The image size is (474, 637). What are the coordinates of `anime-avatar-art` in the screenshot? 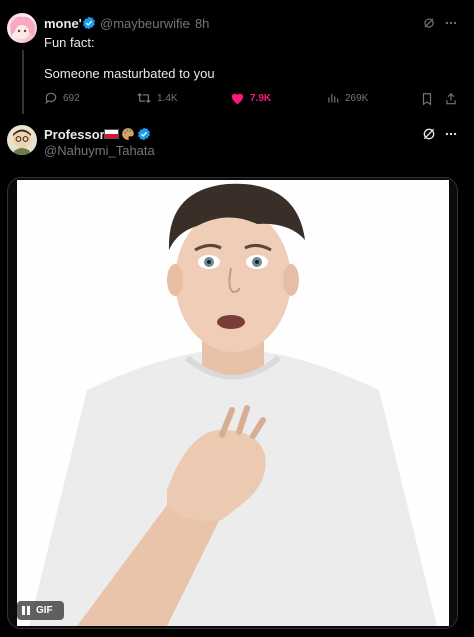 It's located at (22, 27).